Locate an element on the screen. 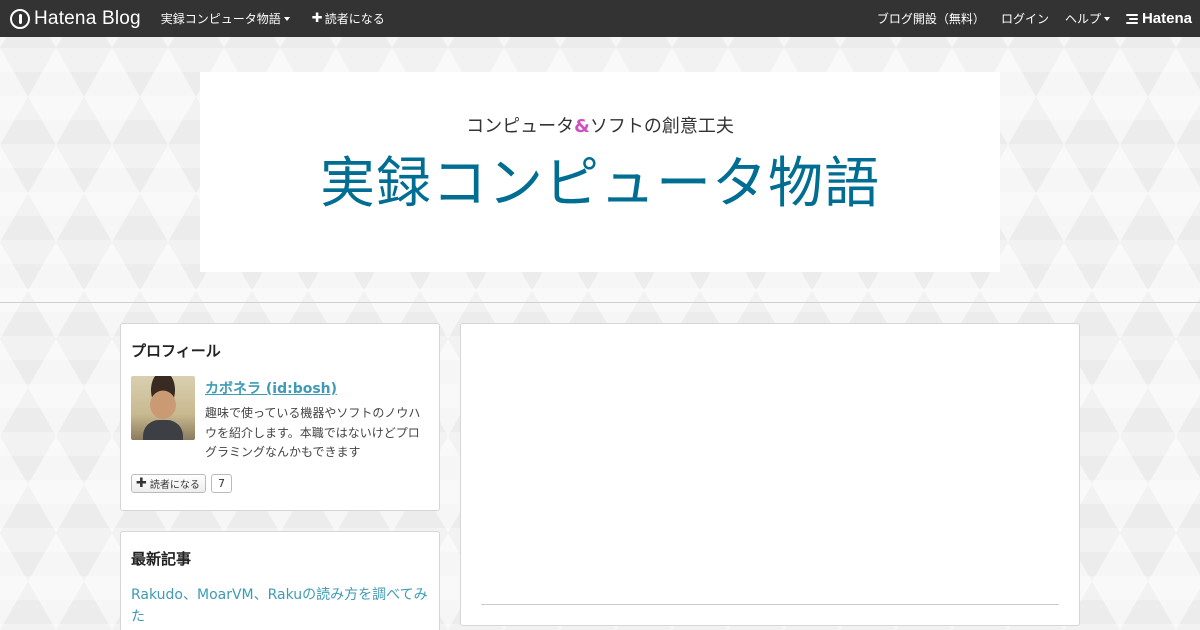 The image size is (1200, 630). subscribe-button-label: 読者になる is located at coordinates (174, 485).